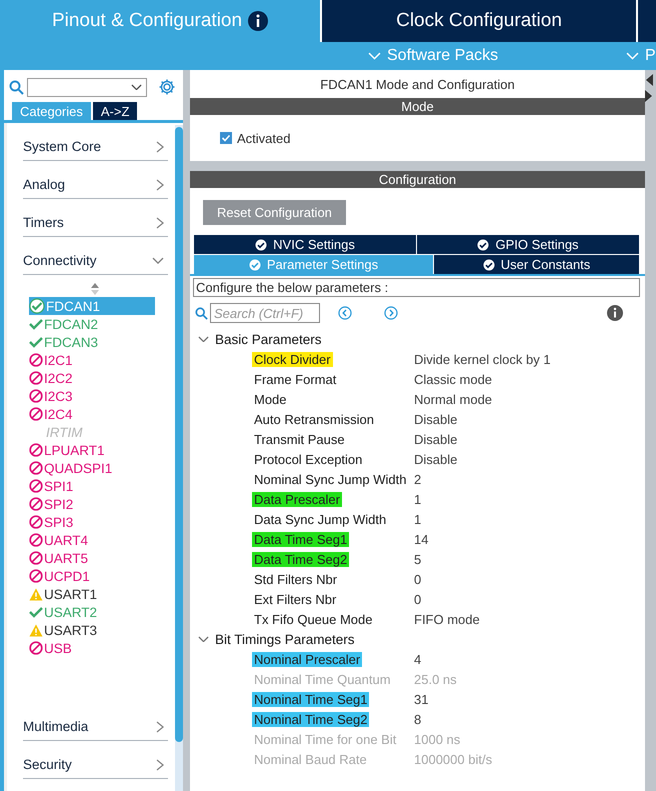  What do you see at coordinates (260, 339) in the screenshot?
I see `parameter-group: Basic Parameters` at bounding box center [260, 339].